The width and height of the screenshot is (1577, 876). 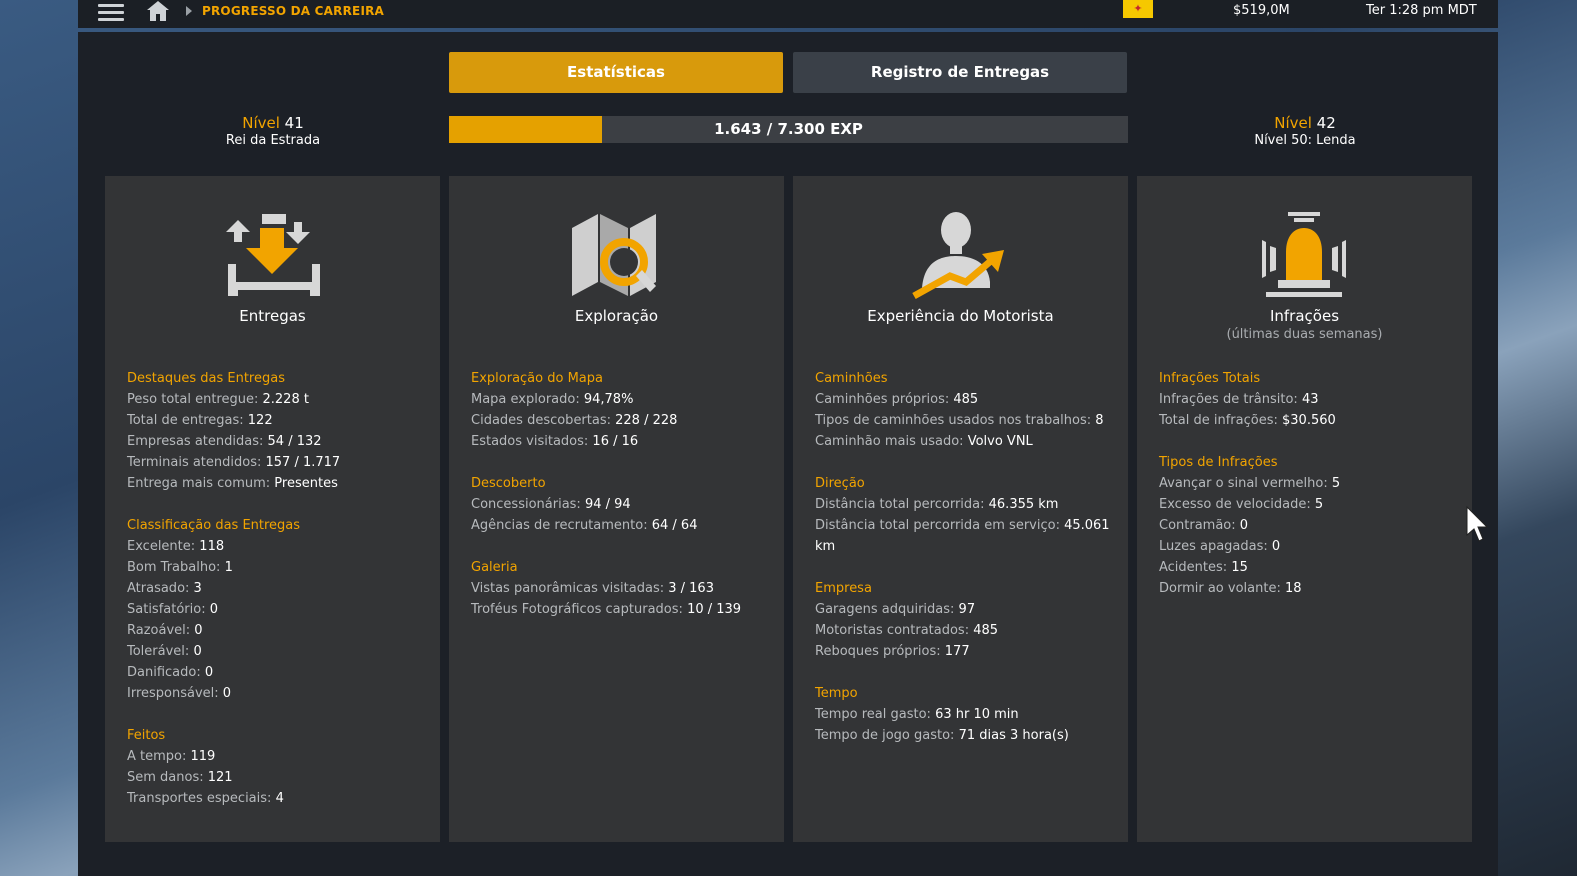 I want to click on next-level-title: Nível 50: Lenda, so click(x=1305, y=140).